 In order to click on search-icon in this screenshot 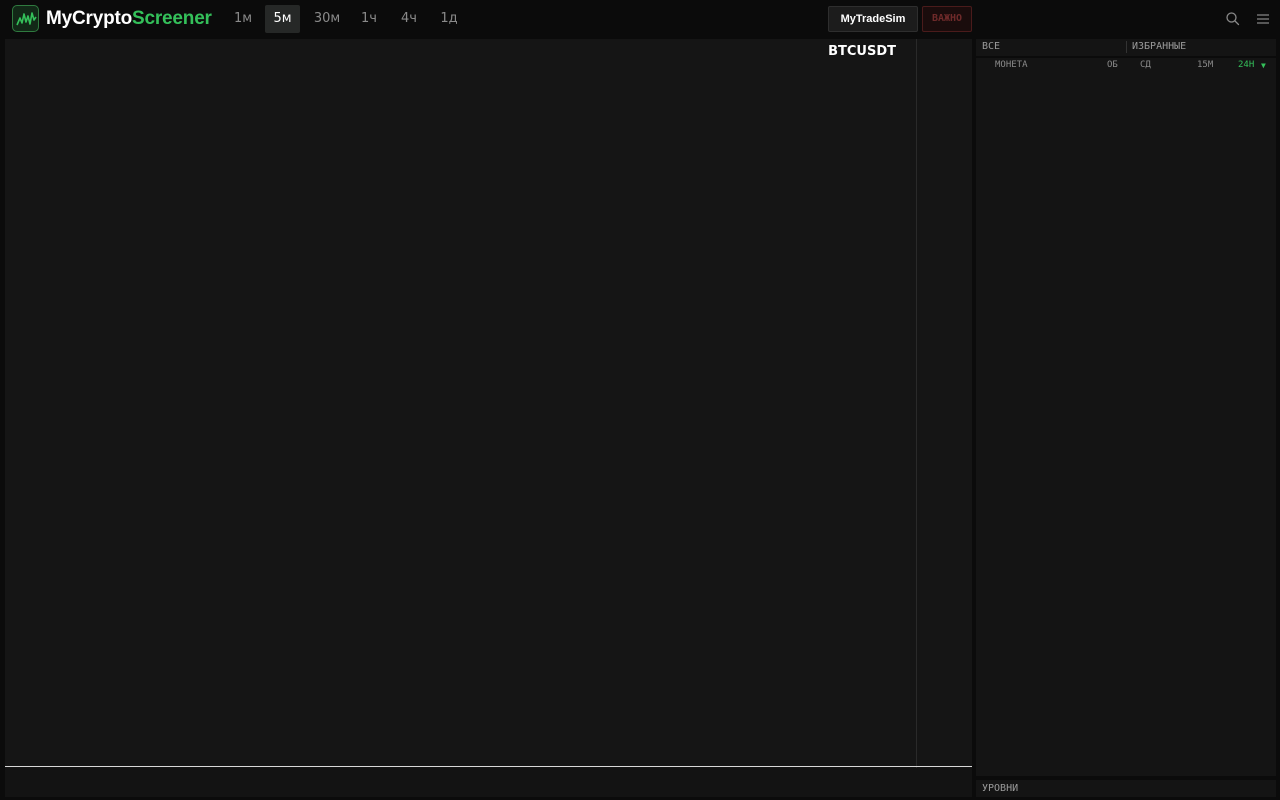, I will do `click(1233, 19)`.